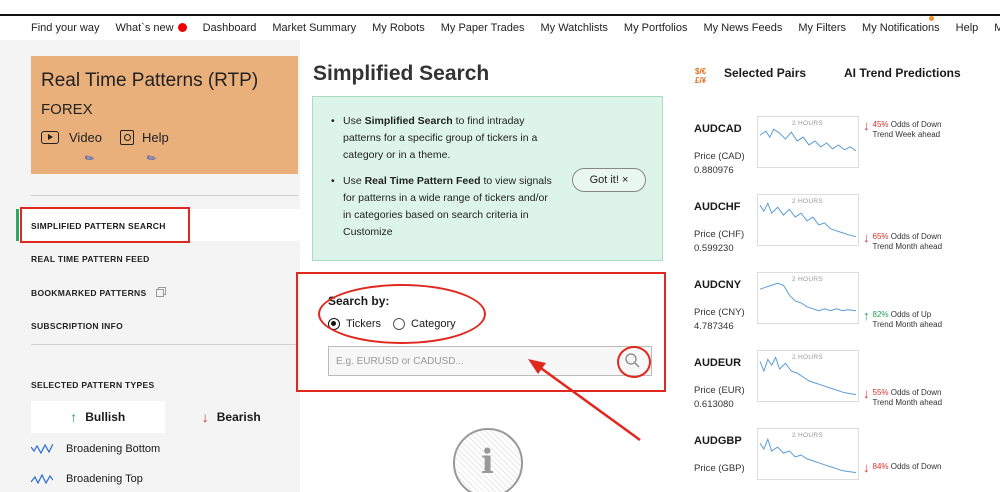 This screenshot has height=492, width=1000. I want to click on copy-icon, so click(160, 293).